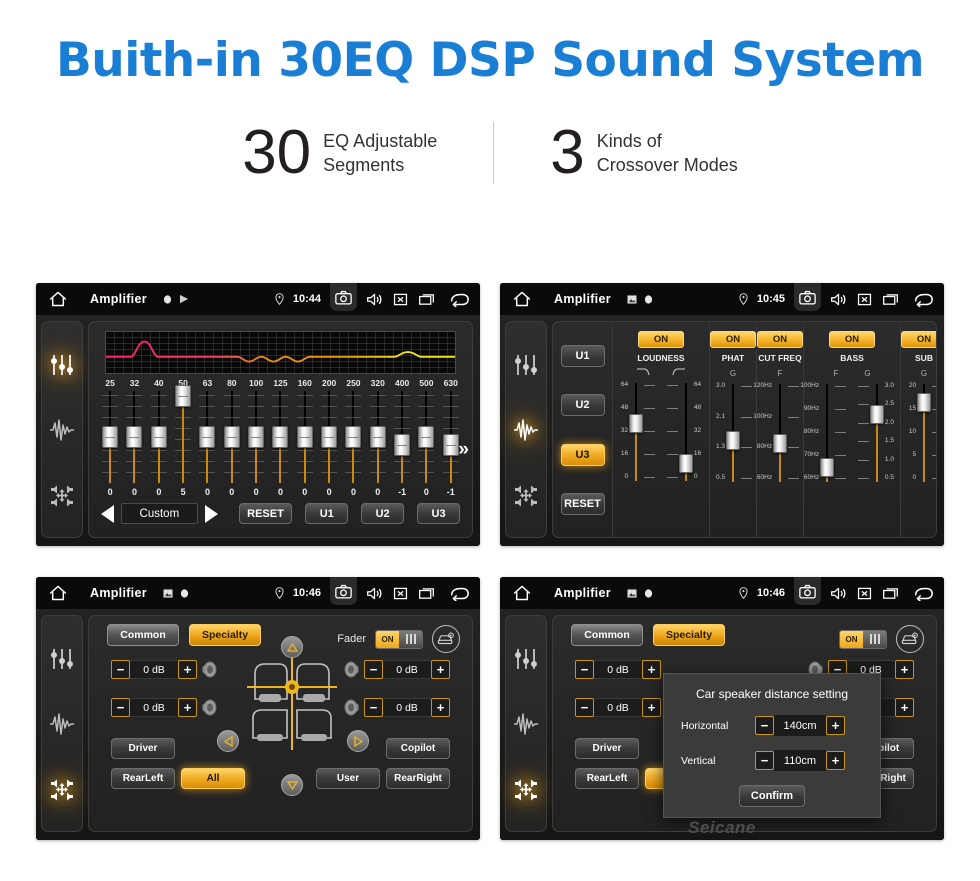 The image size is (980, 881). I want to click on prev-preset-button, so click(107, 513).